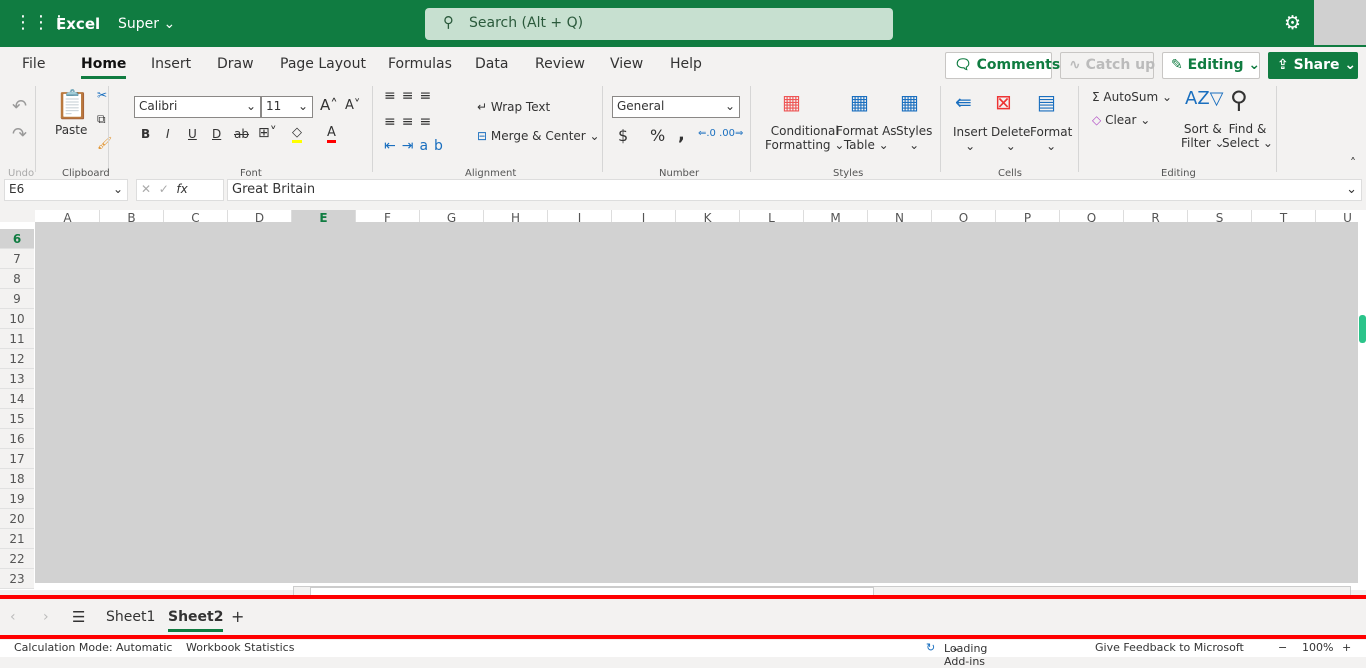  I want to click on bold-button: B, so click(145, 134).